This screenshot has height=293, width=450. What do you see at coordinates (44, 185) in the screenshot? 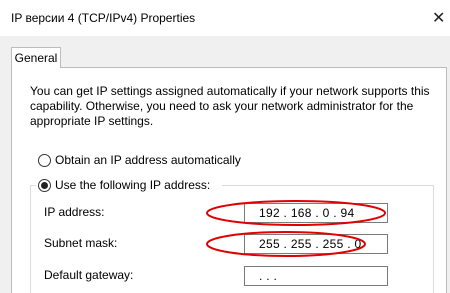
I see `radio-use-following` at bounding box center [44, 185].